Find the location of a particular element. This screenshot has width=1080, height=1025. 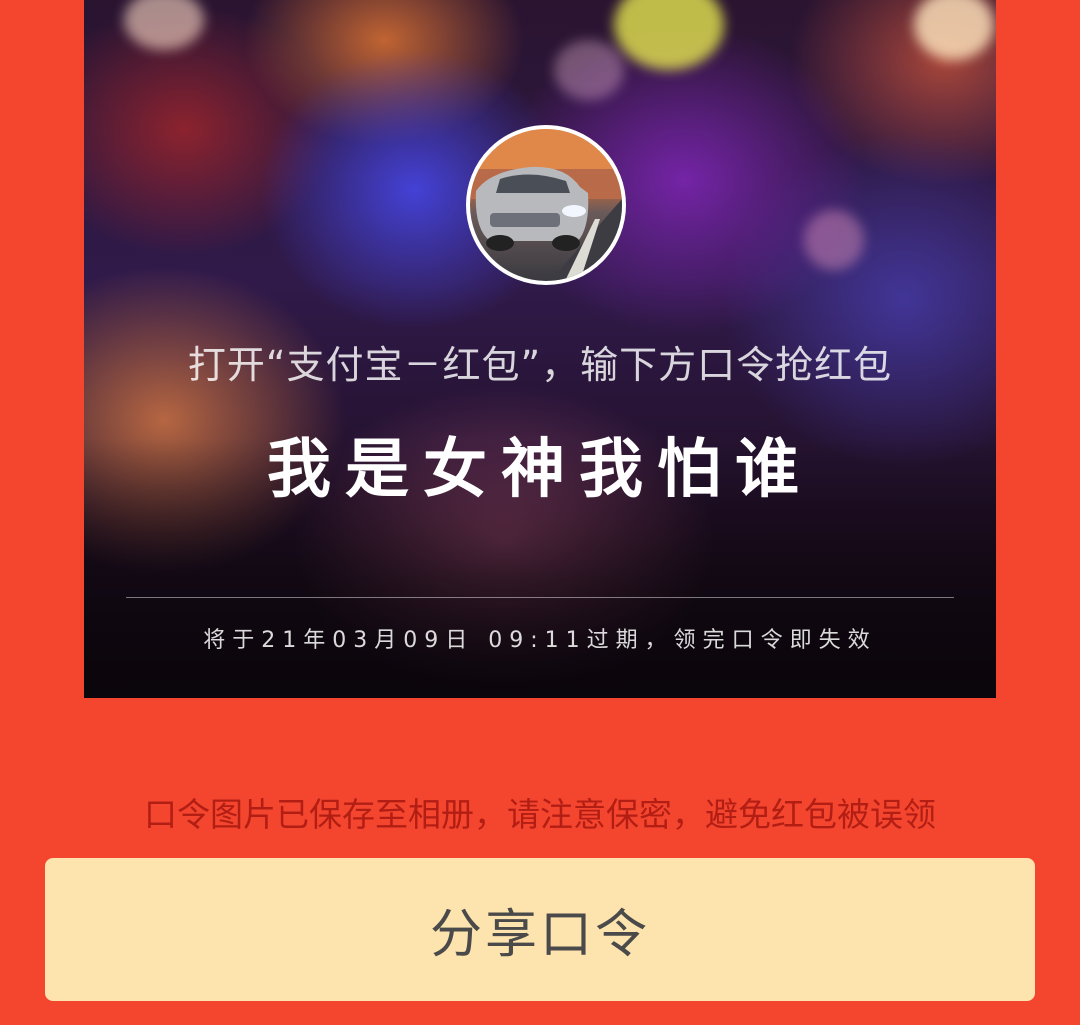

car-avatar-icon is located at coordinates (546, 205).